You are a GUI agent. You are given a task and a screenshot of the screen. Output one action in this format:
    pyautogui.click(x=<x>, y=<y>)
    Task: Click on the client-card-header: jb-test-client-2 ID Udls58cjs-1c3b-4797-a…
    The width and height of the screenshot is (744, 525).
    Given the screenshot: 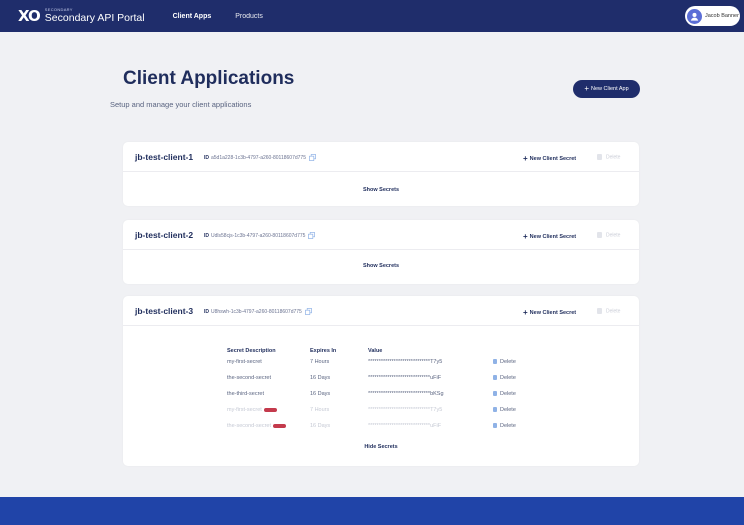 What is the action you would take?
    pyautogui.click(x=381, y=235)
    